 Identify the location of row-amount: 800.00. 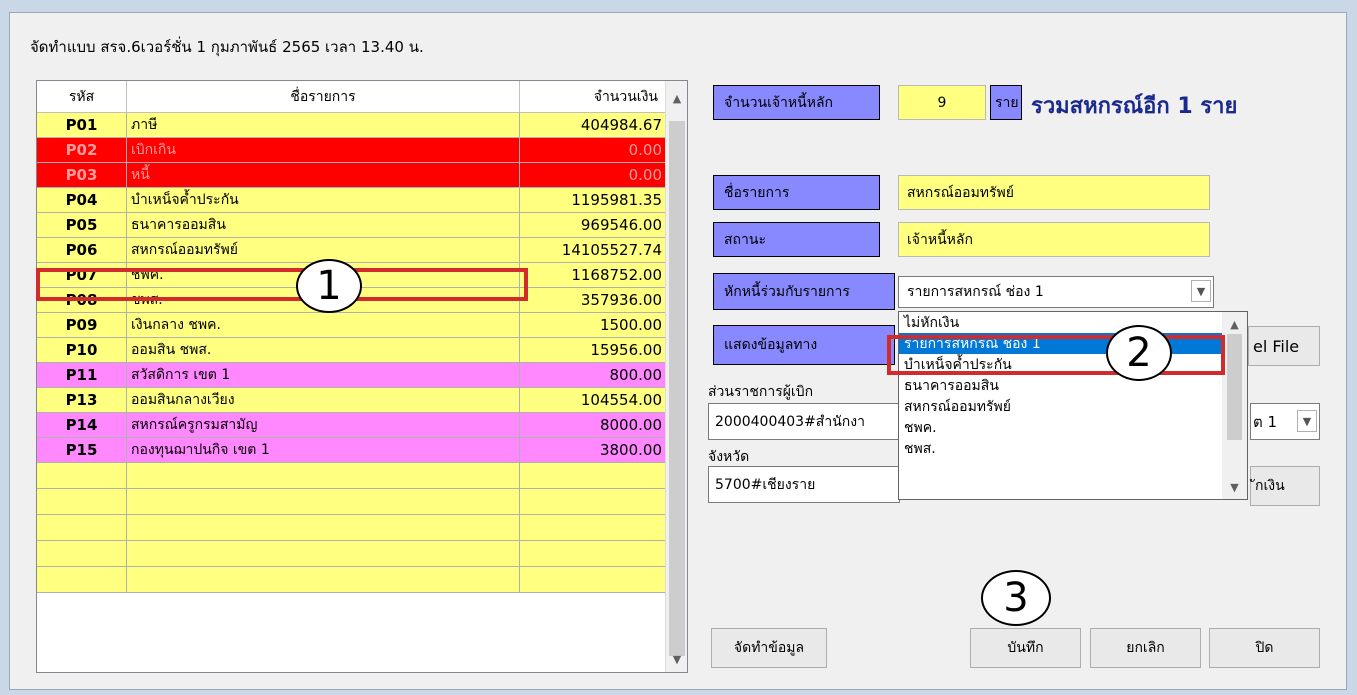
(593, 375).